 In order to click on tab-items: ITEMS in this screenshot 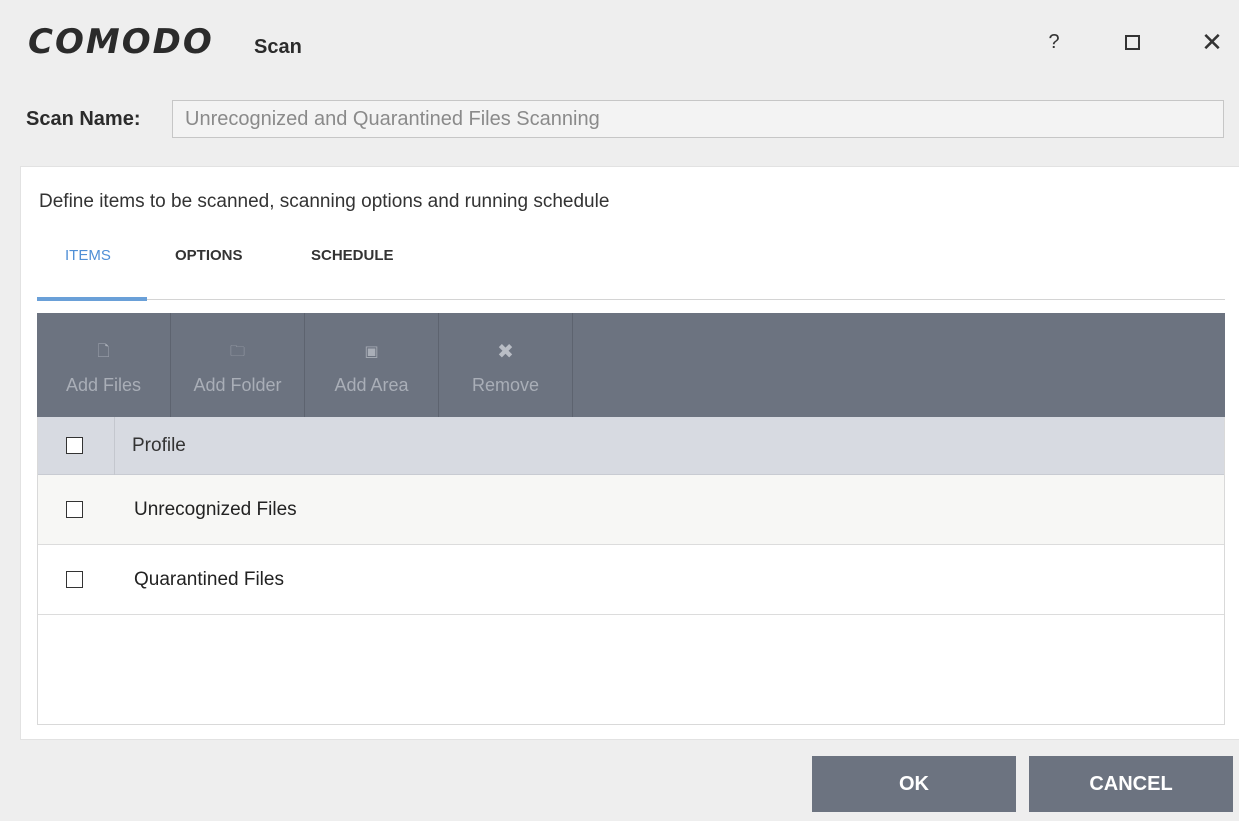, I will do `click(88, 255)`.